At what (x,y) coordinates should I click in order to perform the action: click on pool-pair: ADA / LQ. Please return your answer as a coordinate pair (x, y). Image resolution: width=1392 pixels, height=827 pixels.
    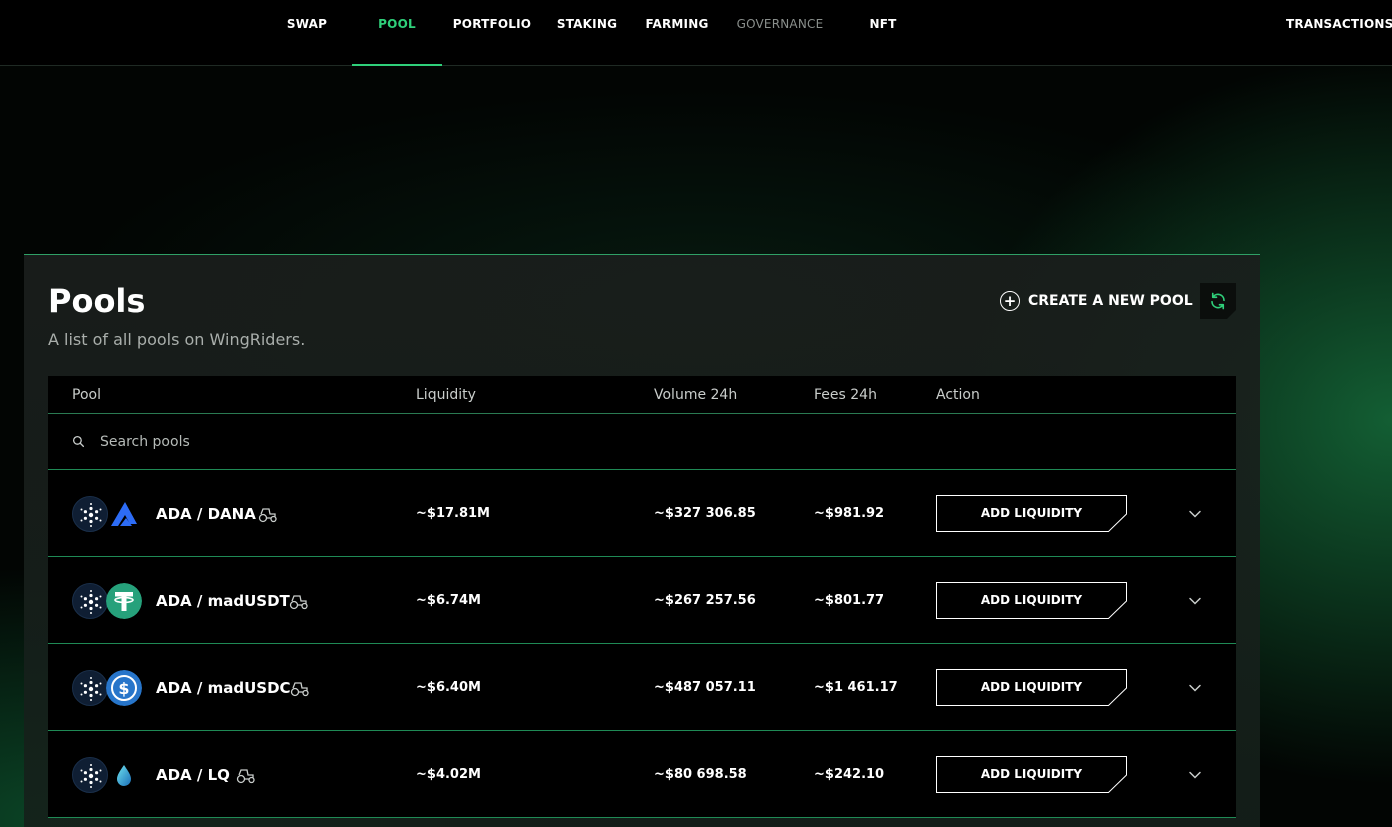
    Looking at the image, I should click on (193, 775).